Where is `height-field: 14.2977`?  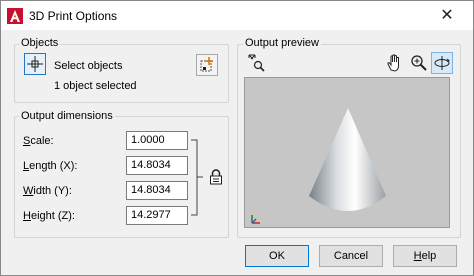 height-field: 14.2977 is located at coordinates (157, 215).